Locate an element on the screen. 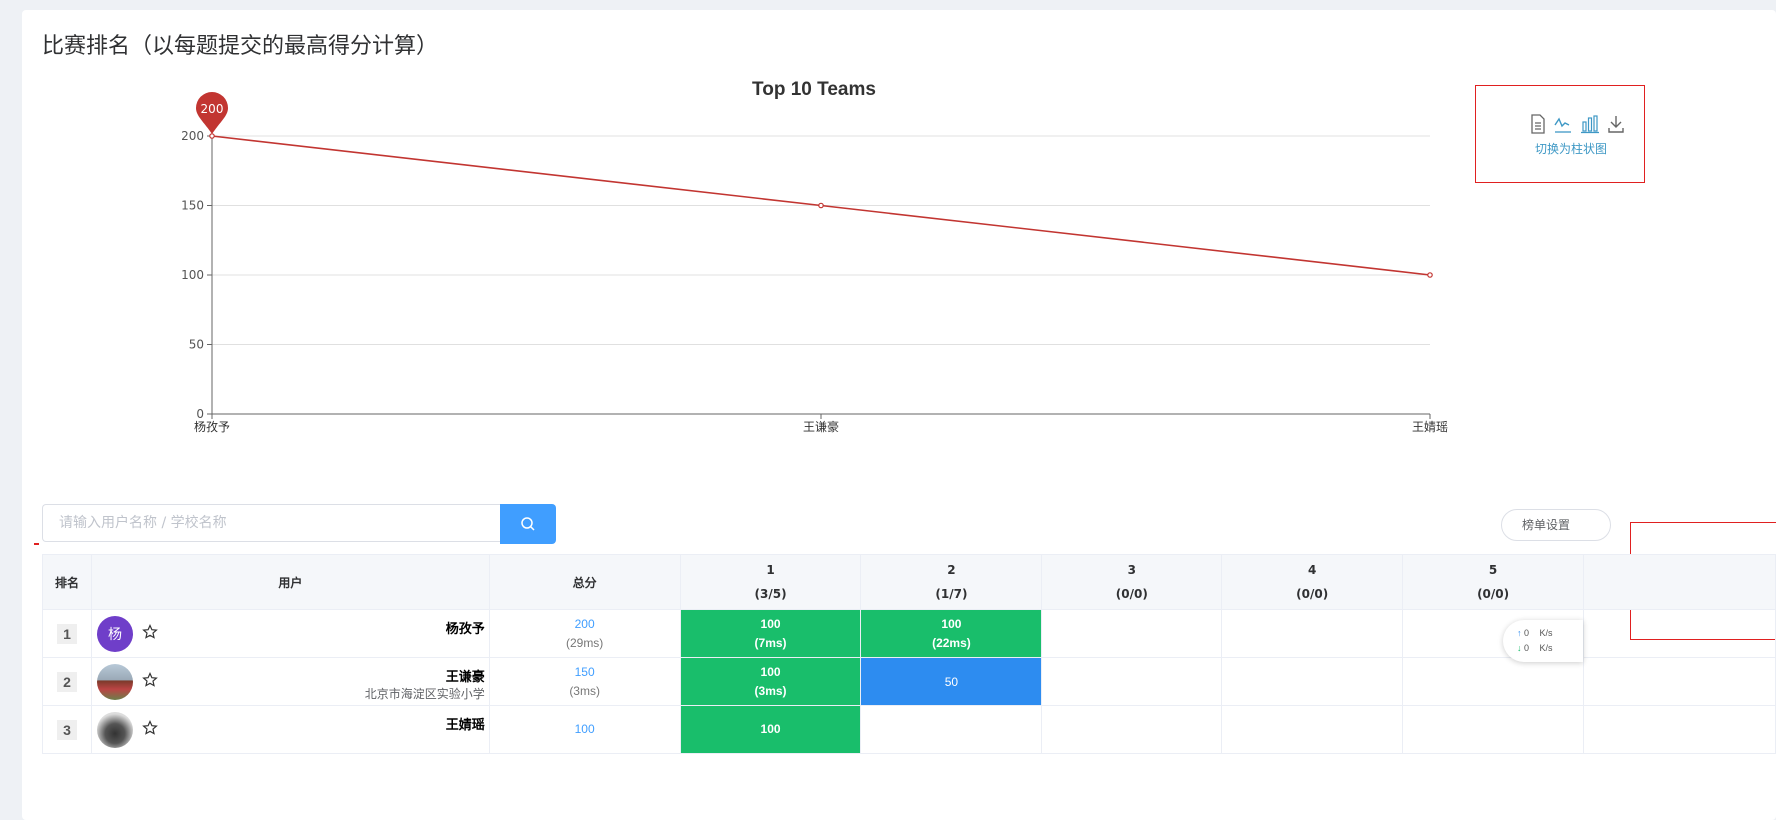 The image size is (1776, 820). rank-cell: 2 is located at coordinates (67, 681).